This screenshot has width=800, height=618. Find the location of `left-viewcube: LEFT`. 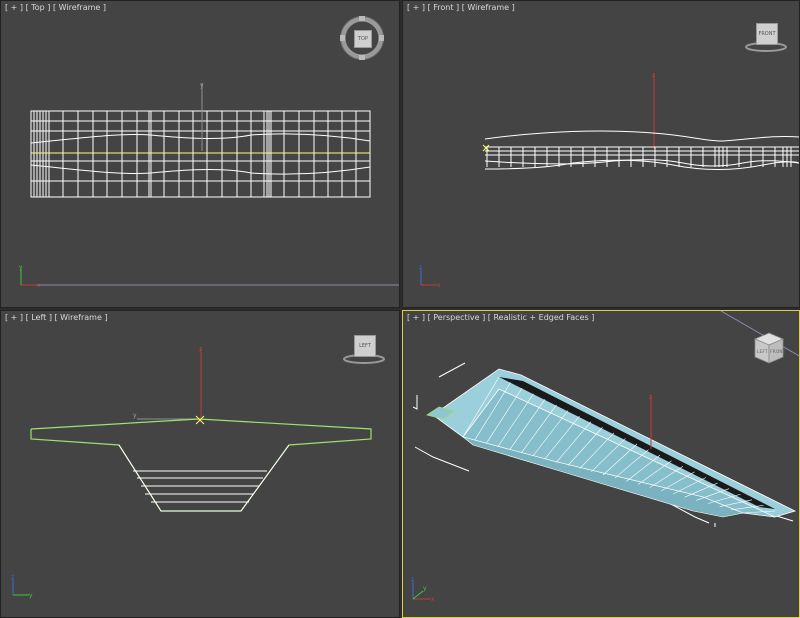

left-viewcube: LEFT is located at coordinates (364, 351).